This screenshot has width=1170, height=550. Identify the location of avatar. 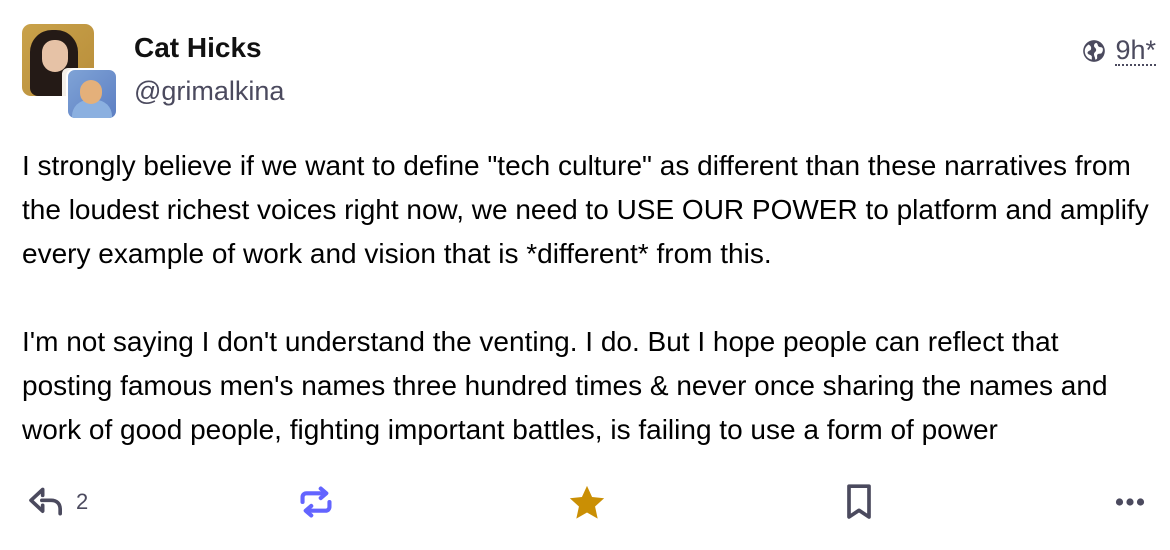
(70, 72).